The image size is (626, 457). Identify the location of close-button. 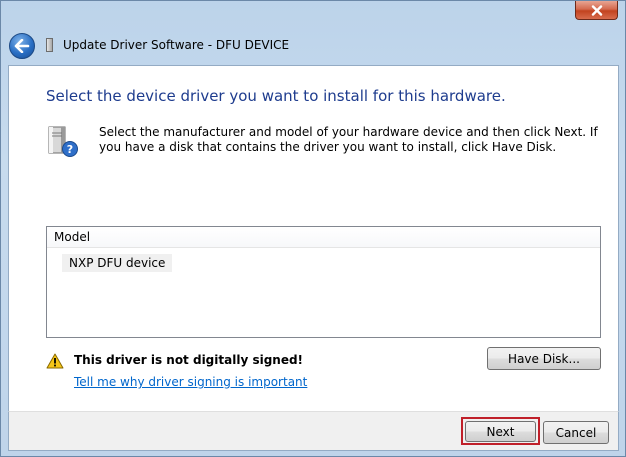
(596, 10).